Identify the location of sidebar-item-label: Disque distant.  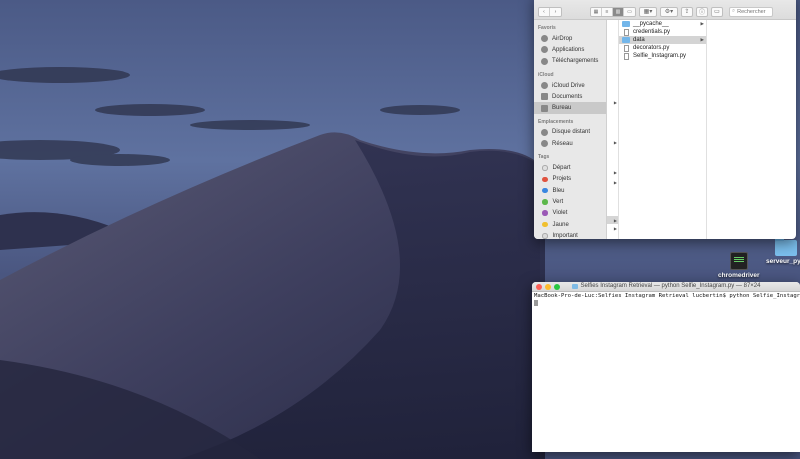
(571, 132).